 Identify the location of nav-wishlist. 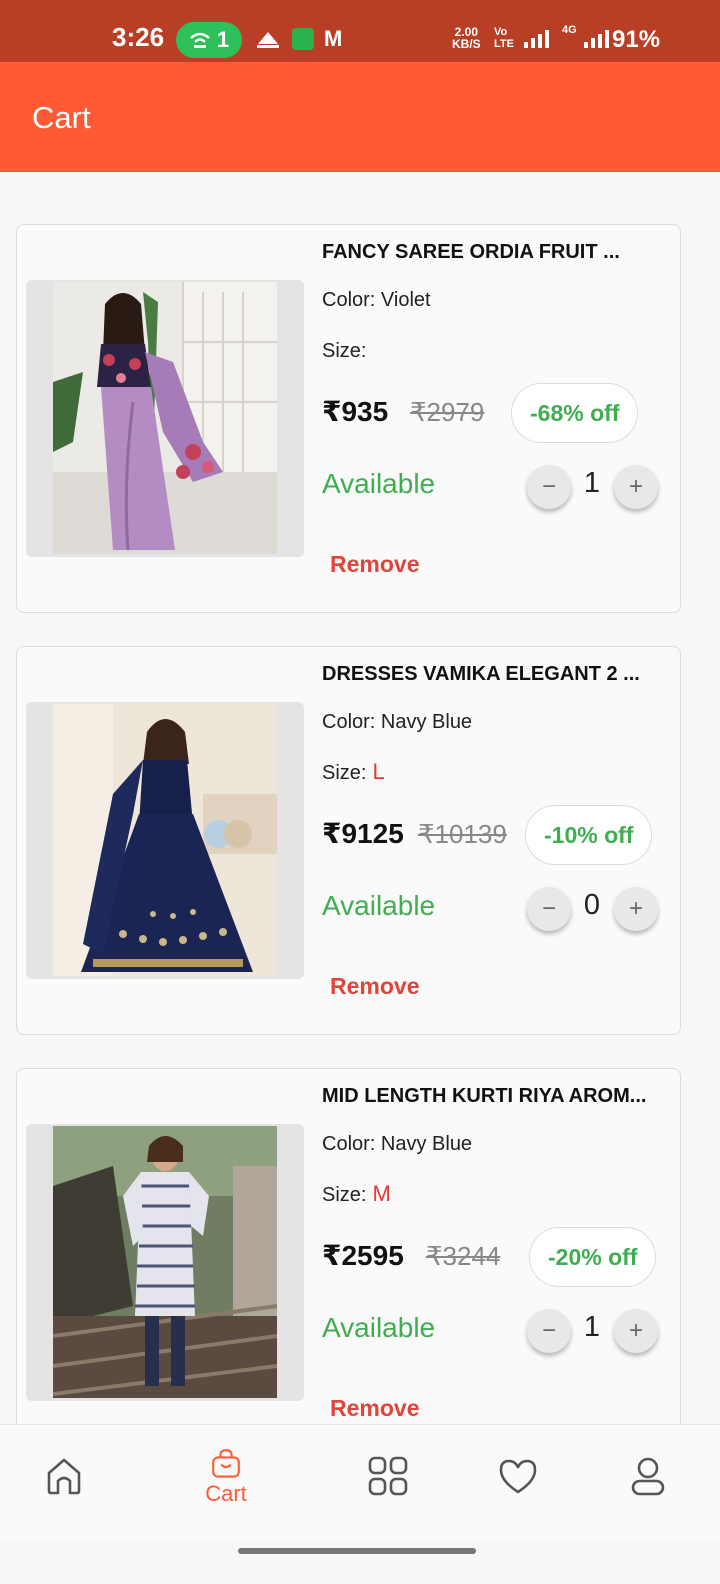
(518, 1485).